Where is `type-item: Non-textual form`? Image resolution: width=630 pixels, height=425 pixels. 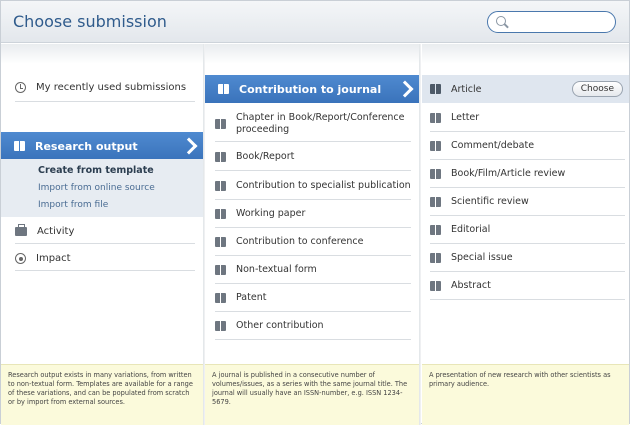
type-item: Non-textual form is located at coordinates (313, 270).